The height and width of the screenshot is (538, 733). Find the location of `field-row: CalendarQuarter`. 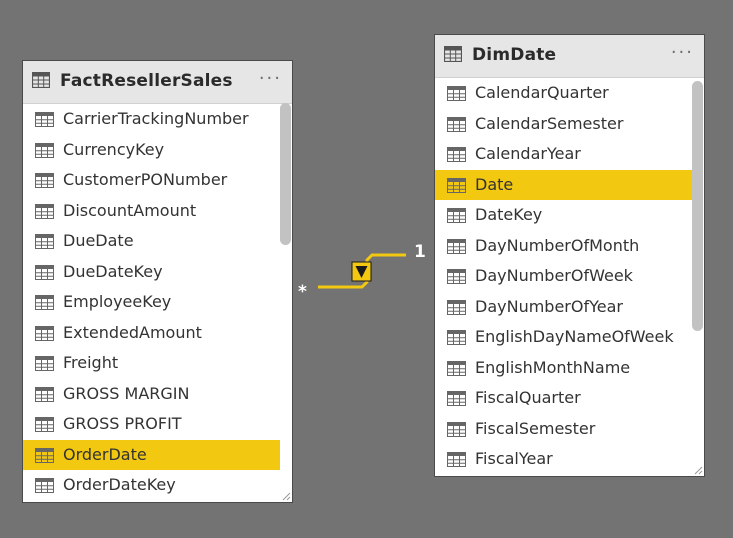

field-row: CalendarQuarter is located at coordinates (563, 93).